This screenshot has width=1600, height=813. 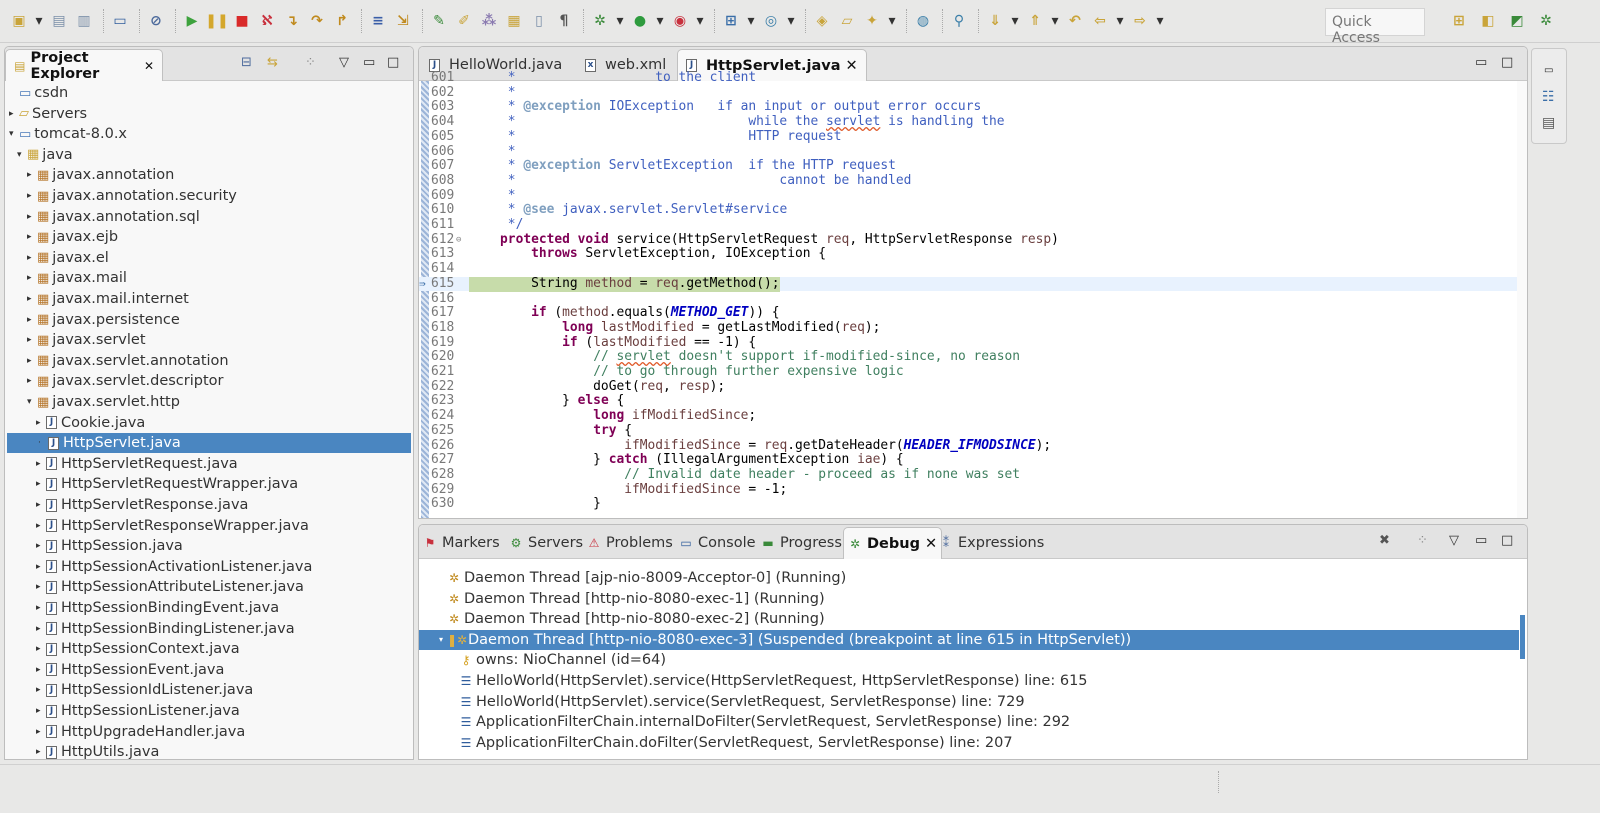 I want to click on debug-tree-item: ⚷ owns: NioChannel (id=64), so click(x=969, y=660).